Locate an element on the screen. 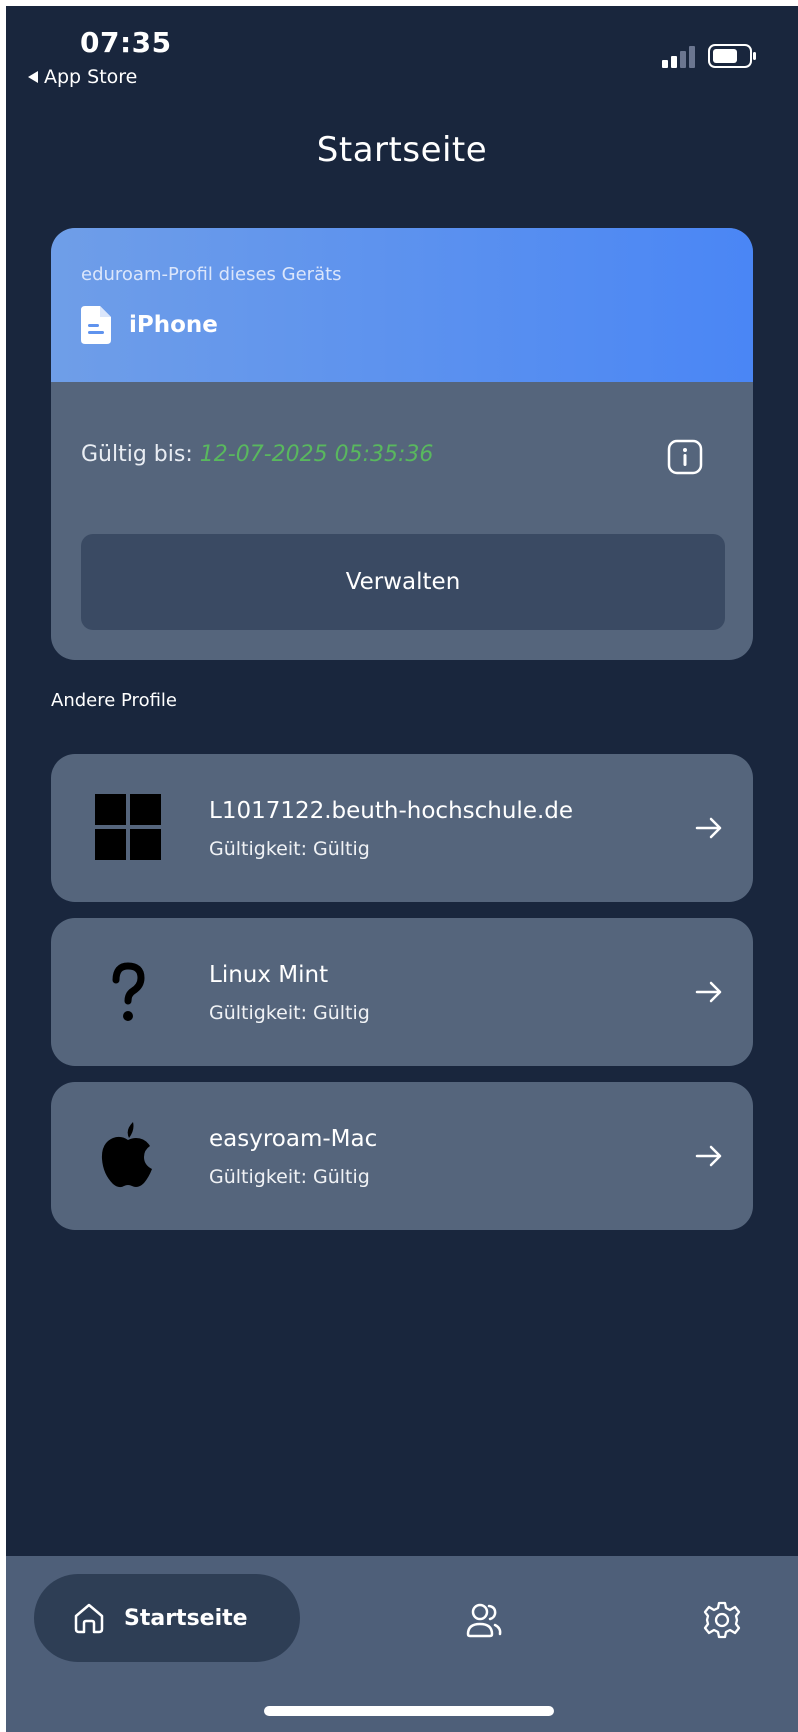 This screenshot has height=1732, width=798. home-indicator is located at coordinates (409, 1711).